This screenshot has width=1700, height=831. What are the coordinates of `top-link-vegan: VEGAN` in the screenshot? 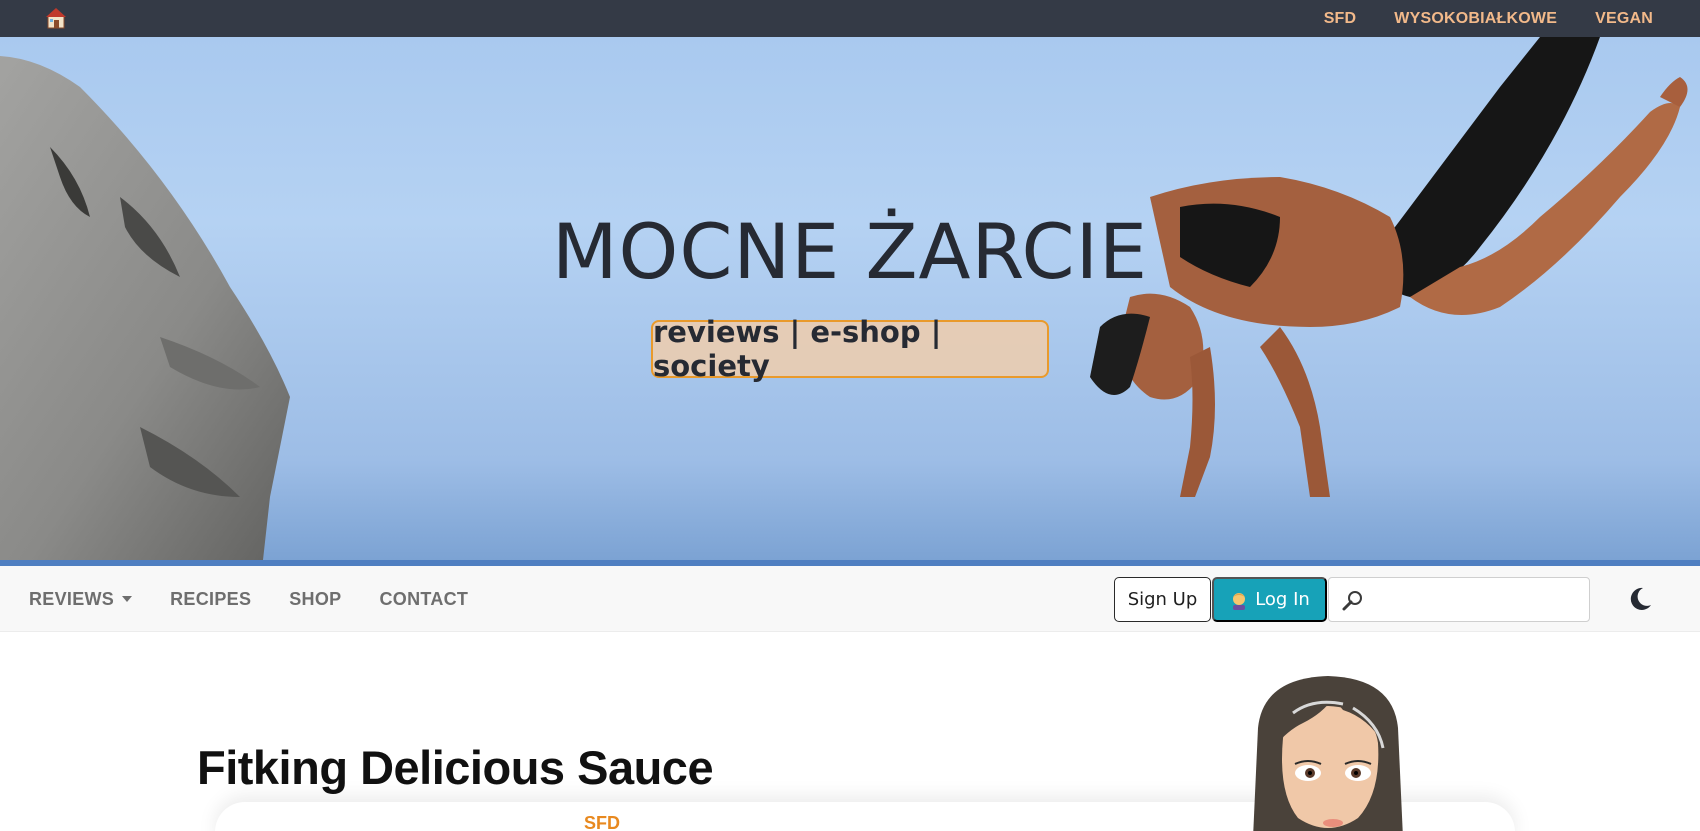 It's located at (1624, 19).